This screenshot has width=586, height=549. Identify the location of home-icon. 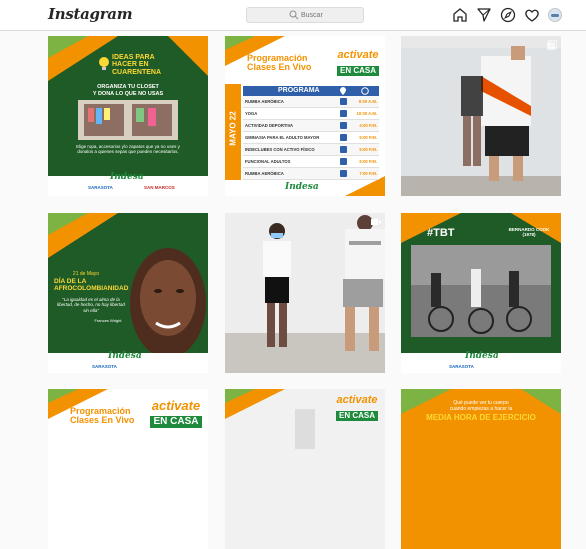
(460, 15).